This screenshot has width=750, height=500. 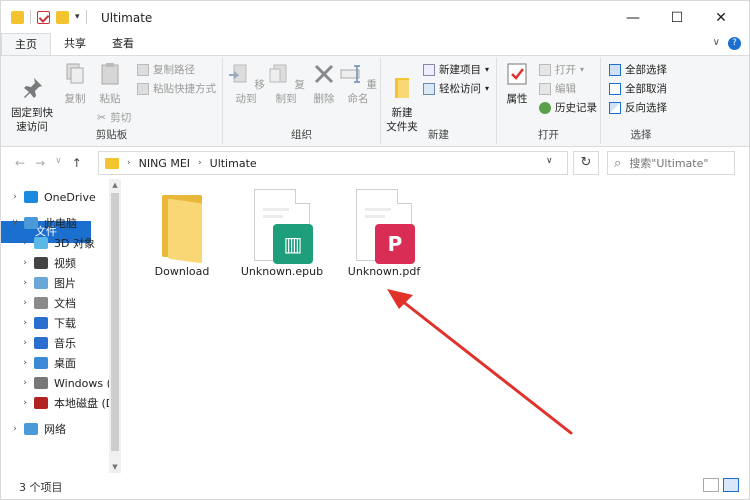 I want to click on file-item-pdf: P Unknown.pdf, so click(x=384, y=233).